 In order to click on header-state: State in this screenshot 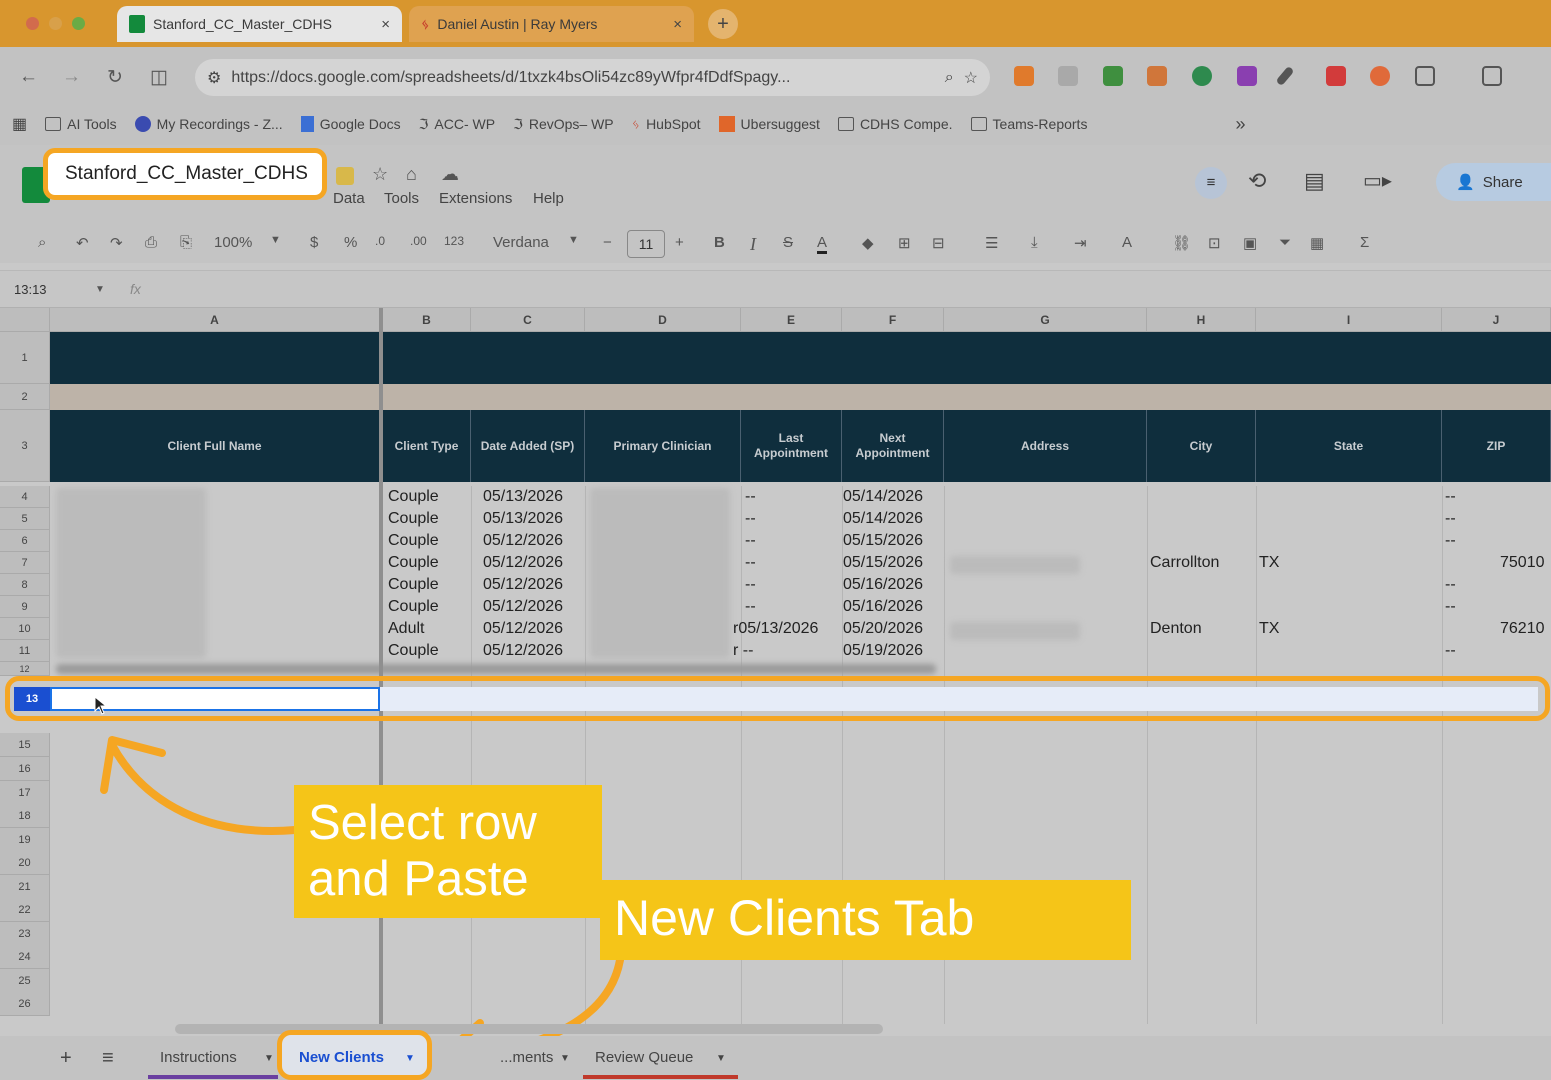, I will do `click(1349, 446)`.